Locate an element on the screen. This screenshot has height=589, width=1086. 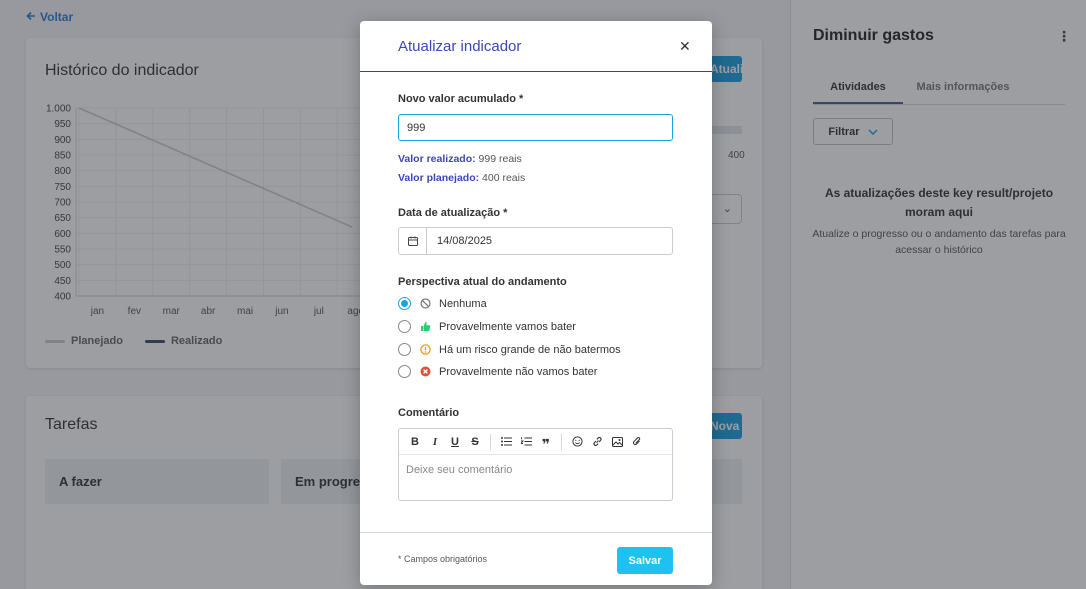
save-button: Salvar is located at coordinates (645, 560).